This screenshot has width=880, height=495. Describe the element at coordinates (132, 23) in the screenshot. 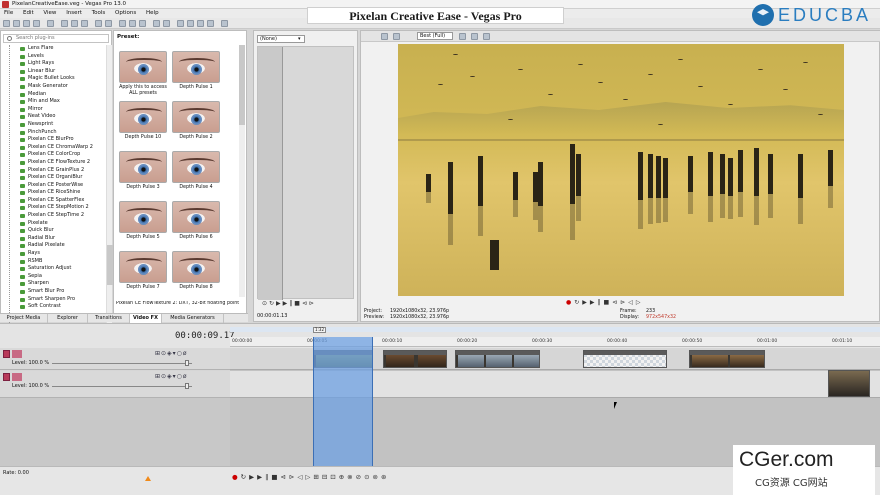

I see `auto-crossfade-icon` at that location.